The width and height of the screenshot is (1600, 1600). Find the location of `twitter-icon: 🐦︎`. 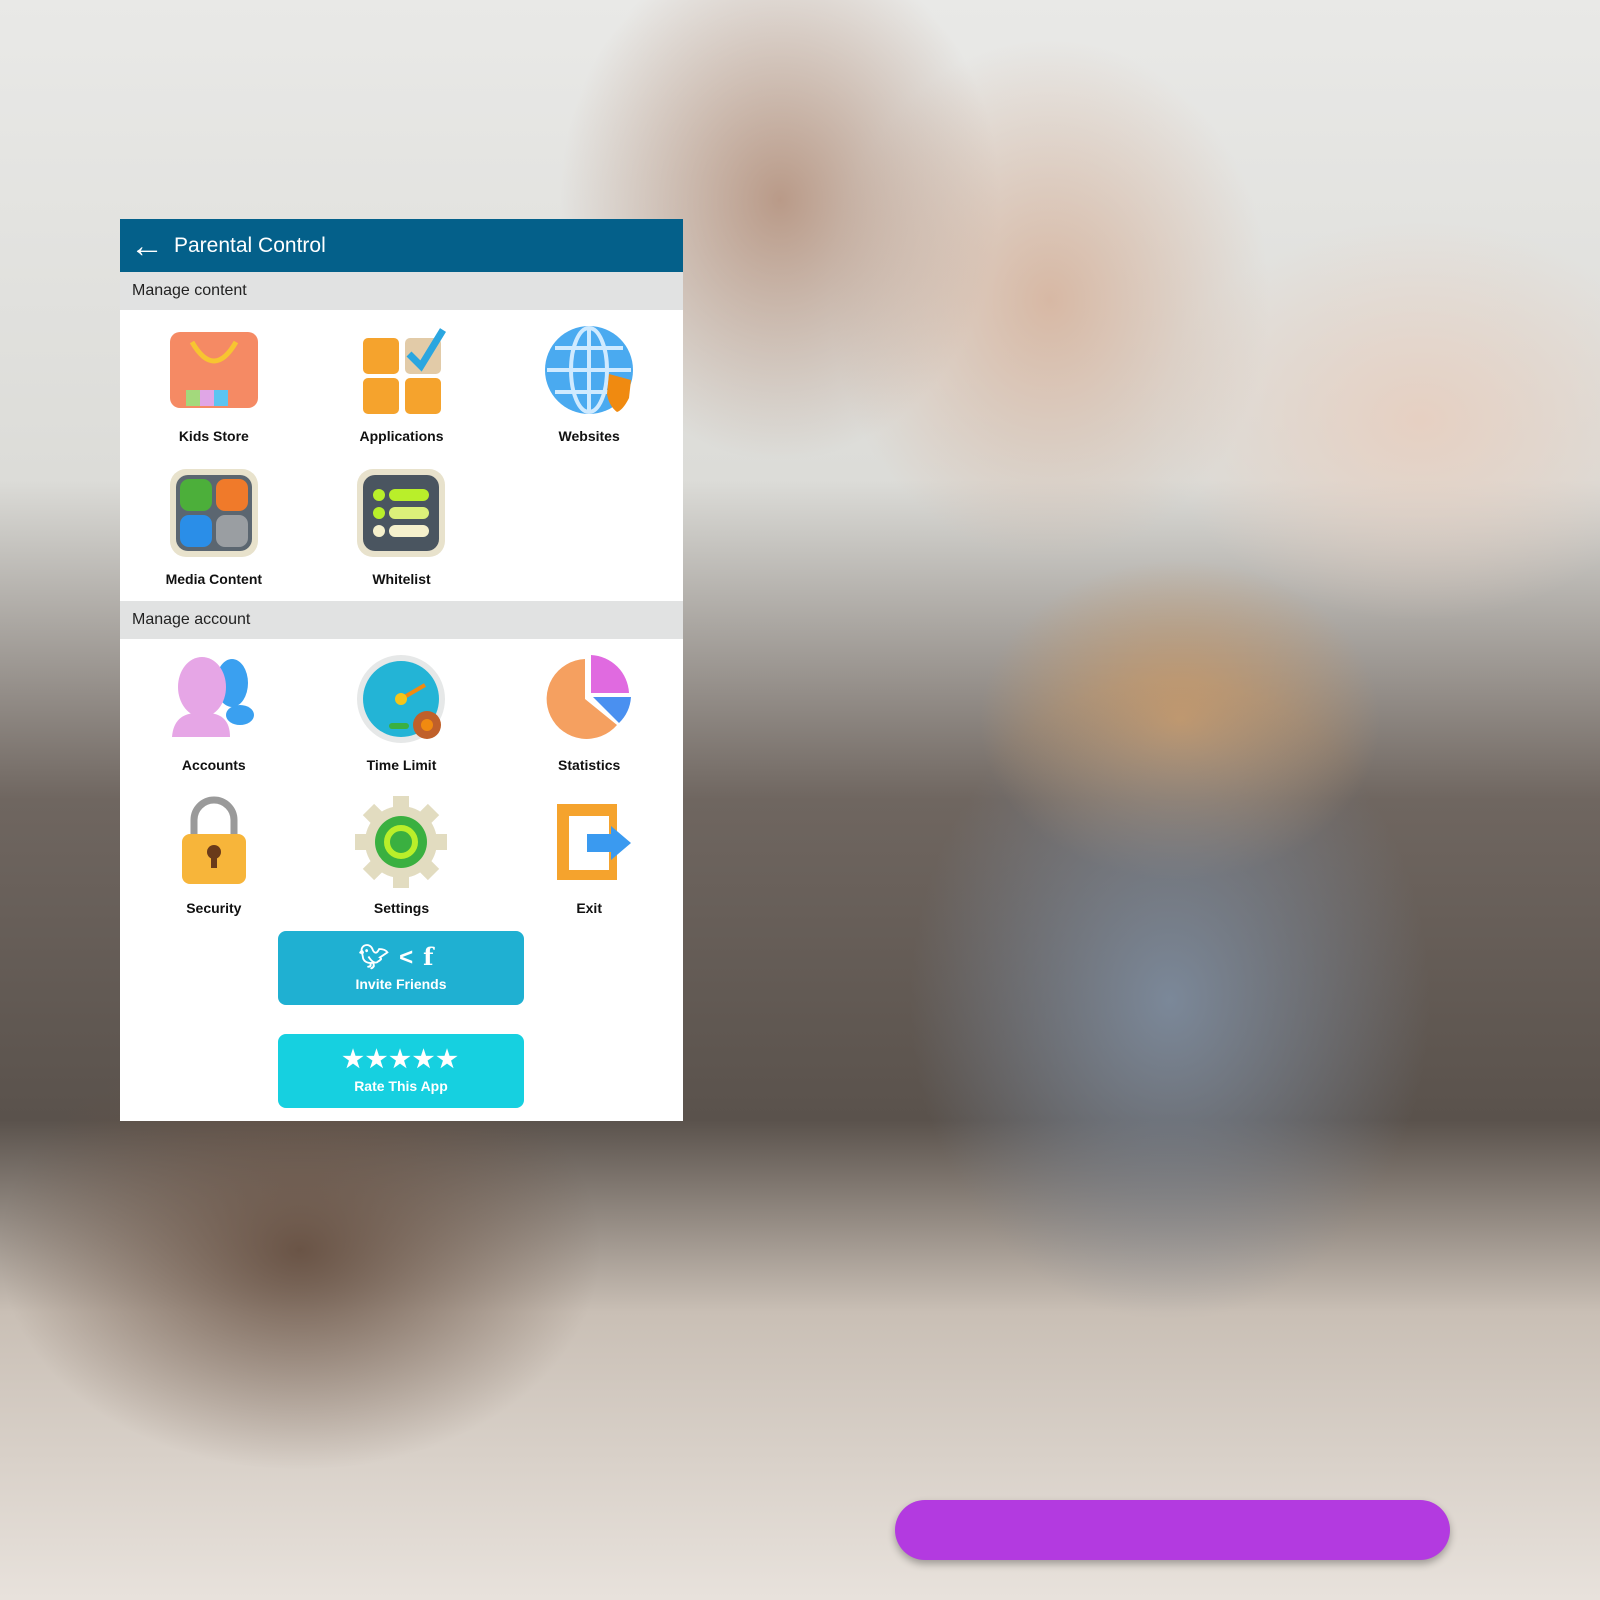

twitter-icon: 🐦︎ is located at coordinates (379, 957).